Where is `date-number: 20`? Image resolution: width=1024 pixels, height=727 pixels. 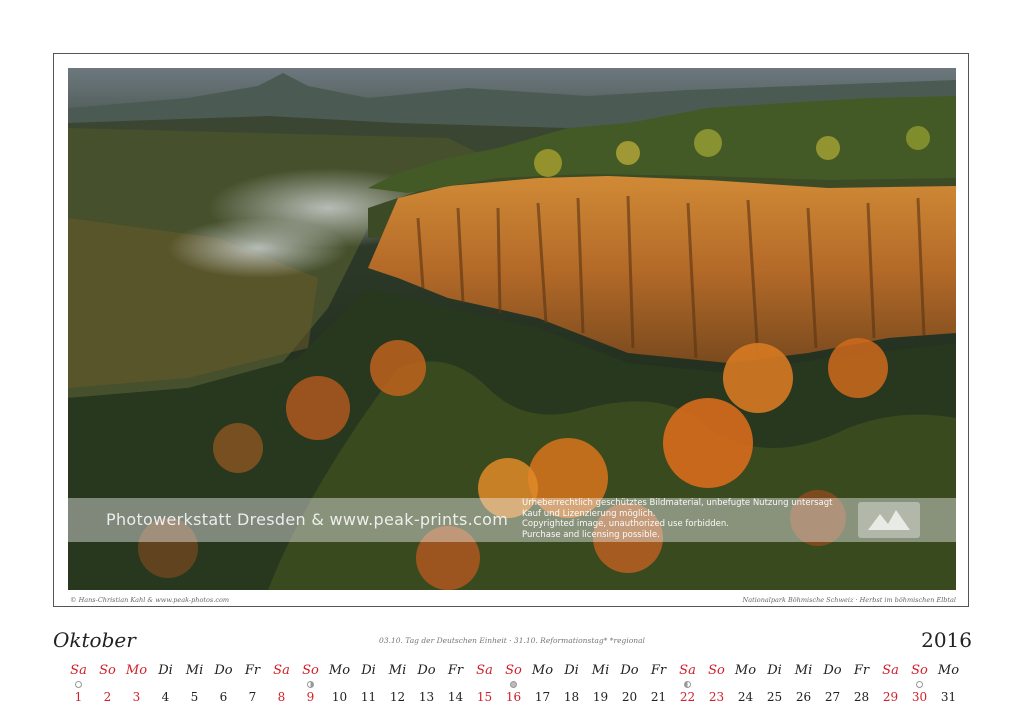 date-number: 20 is located at coordinates (629, 697).